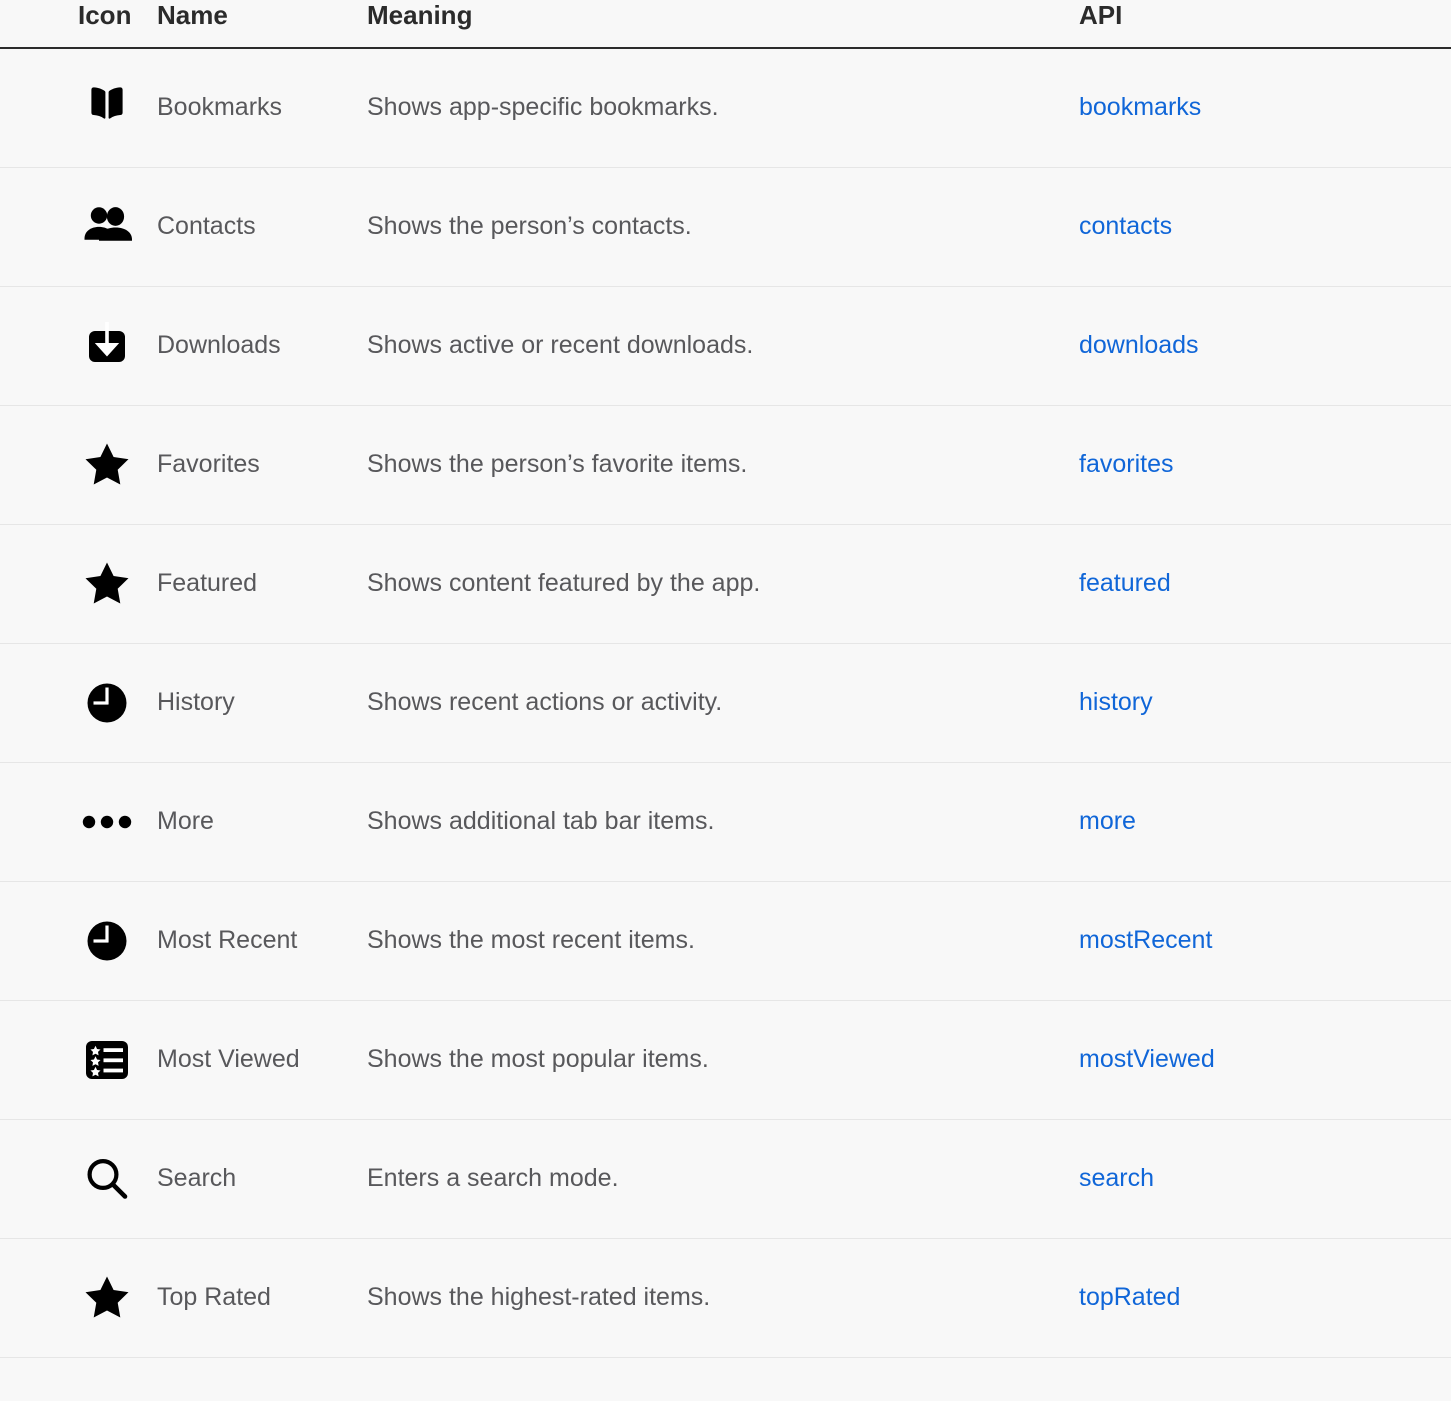  I want to click on meaning-cell: Shows app-specific bookmarks., so click(716, 107).